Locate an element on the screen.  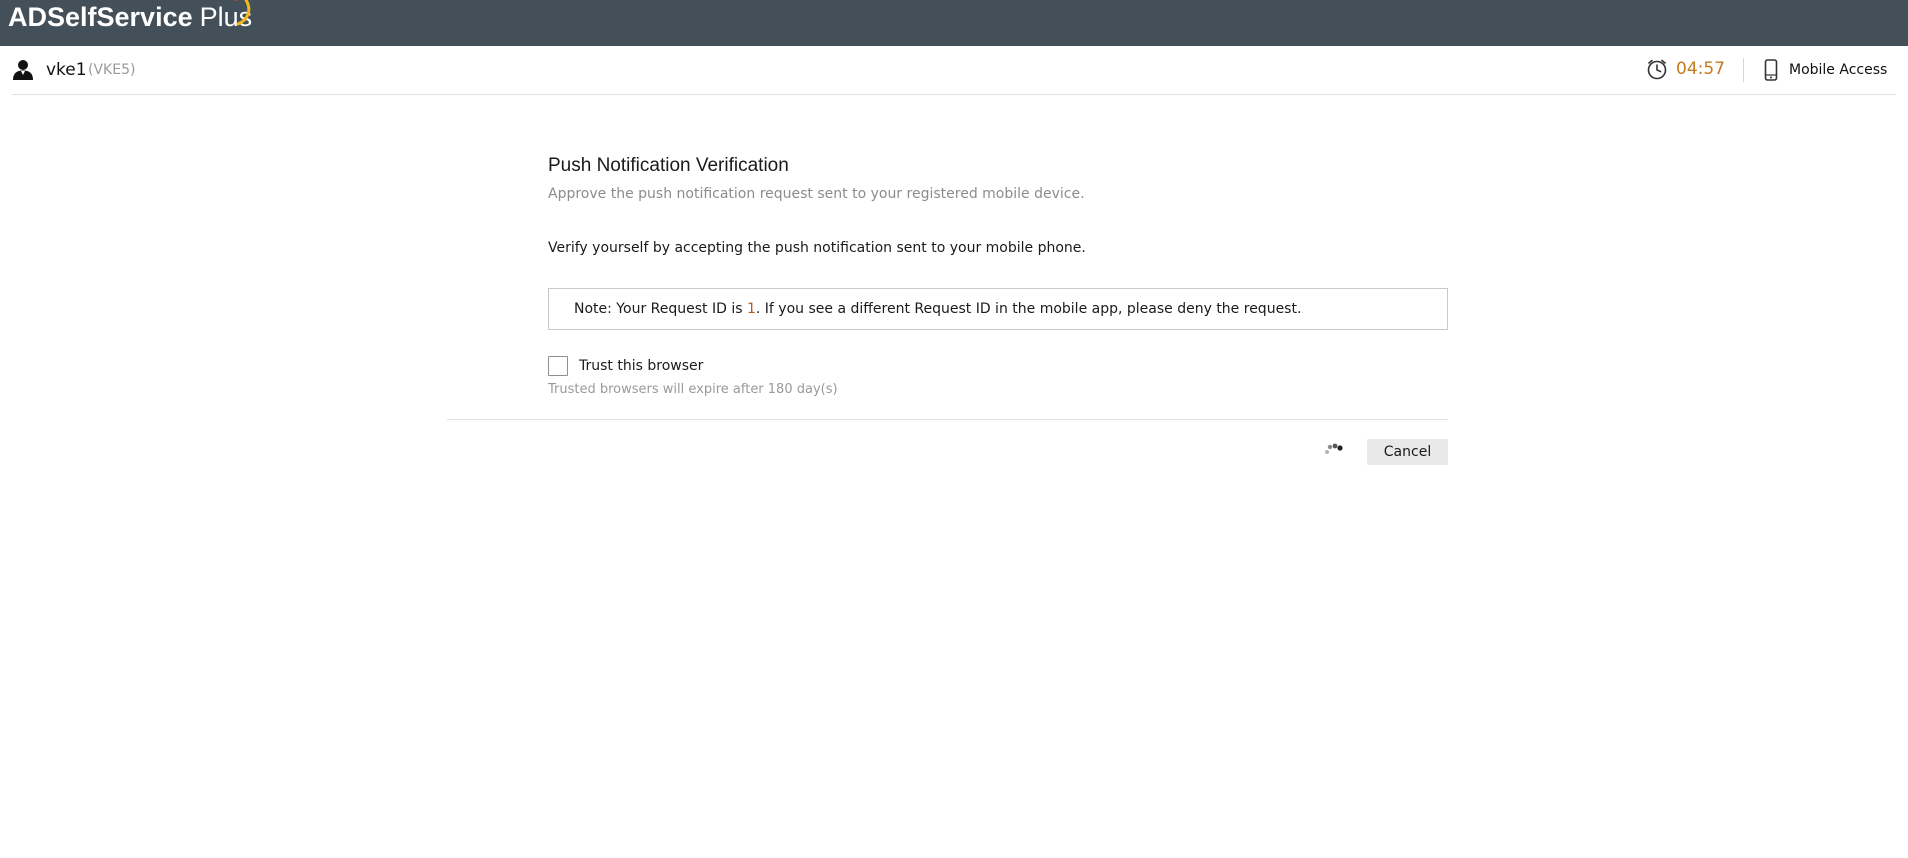
session-timer: 04:57 is located at coordinates (1685, 69).